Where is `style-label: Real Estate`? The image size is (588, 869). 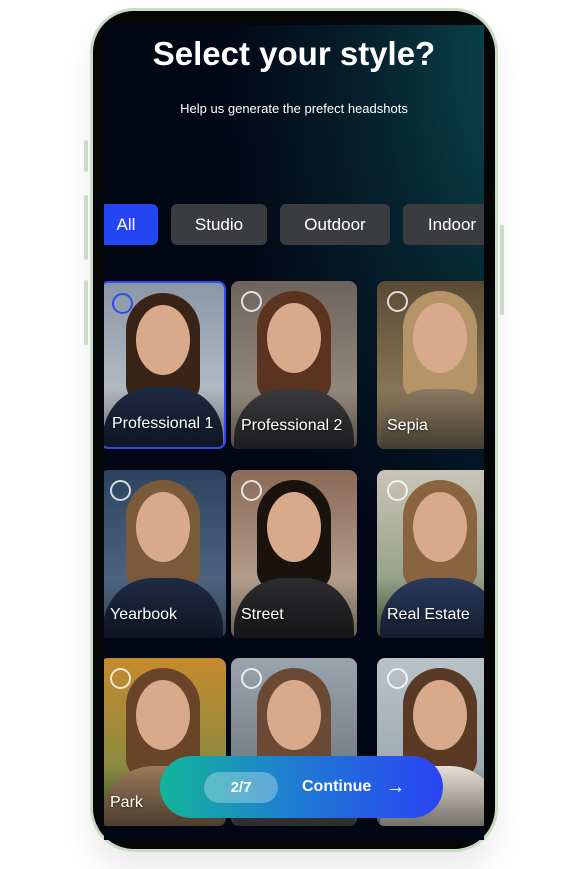
style-label: Real Estate is located at coordinates (428, 614).